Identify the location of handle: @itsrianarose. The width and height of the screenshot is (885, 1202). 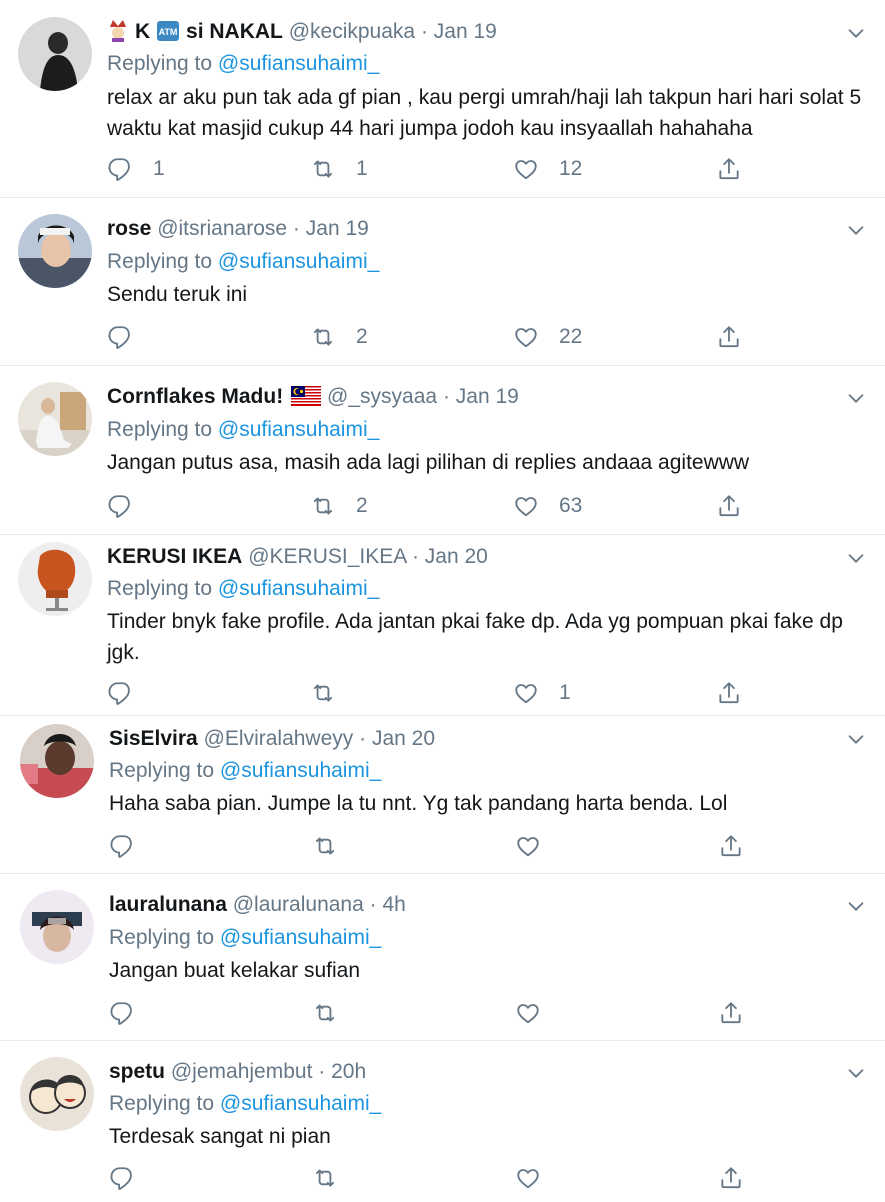
(222, 228).